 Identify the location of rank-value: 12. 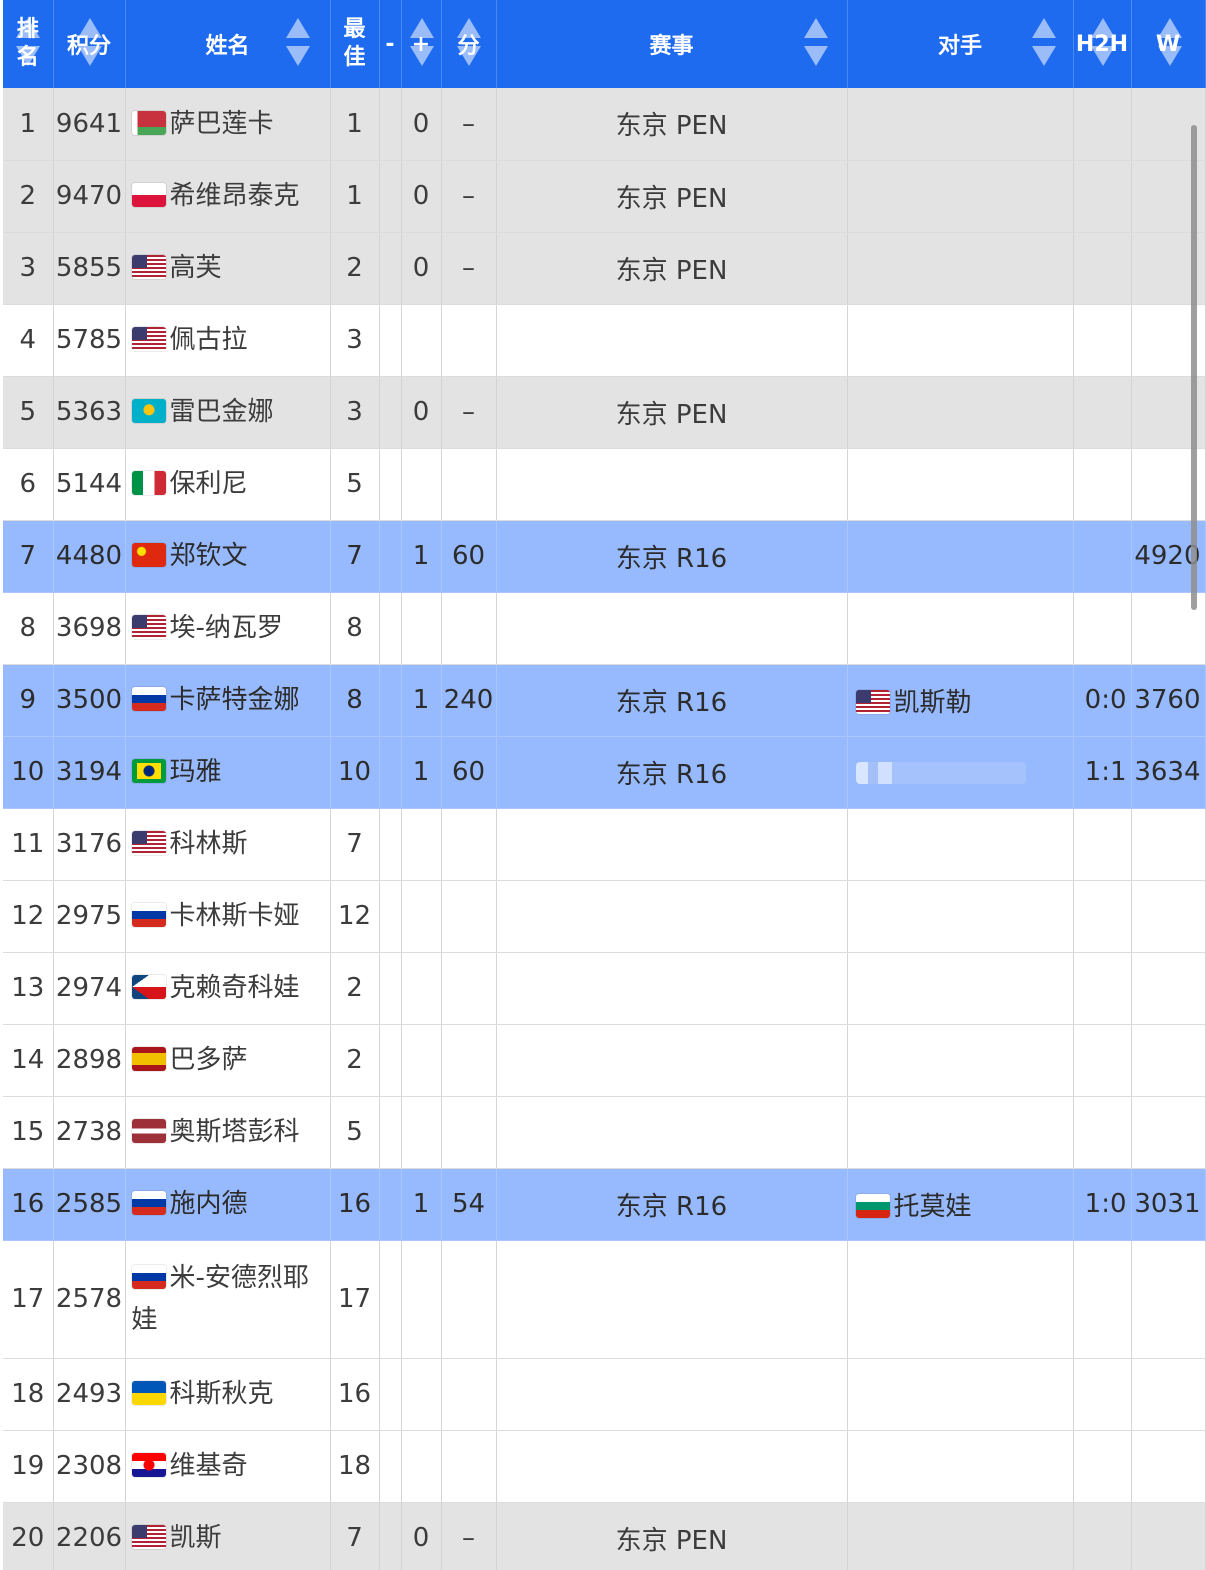
(28, 916).